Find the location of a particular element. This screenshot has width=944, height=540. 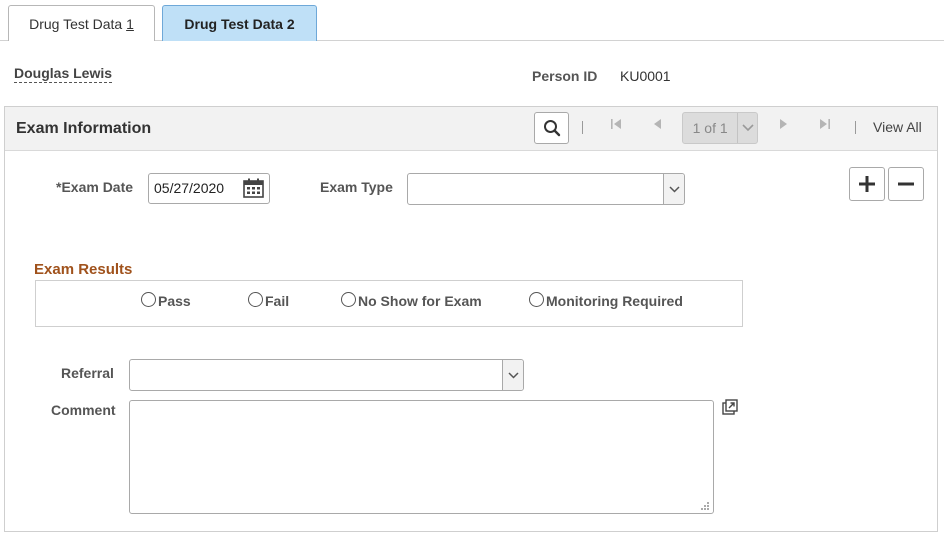

referral-label: Referral is located at coordinates (87, 373).